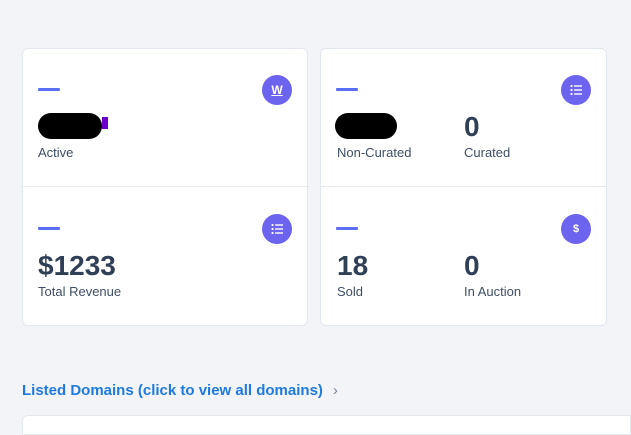 This screenshot has width=631, height=435. Describe the element at coordinates (165, 118) in the screenshot. I see `active-stat-panel: W Active` at that location.